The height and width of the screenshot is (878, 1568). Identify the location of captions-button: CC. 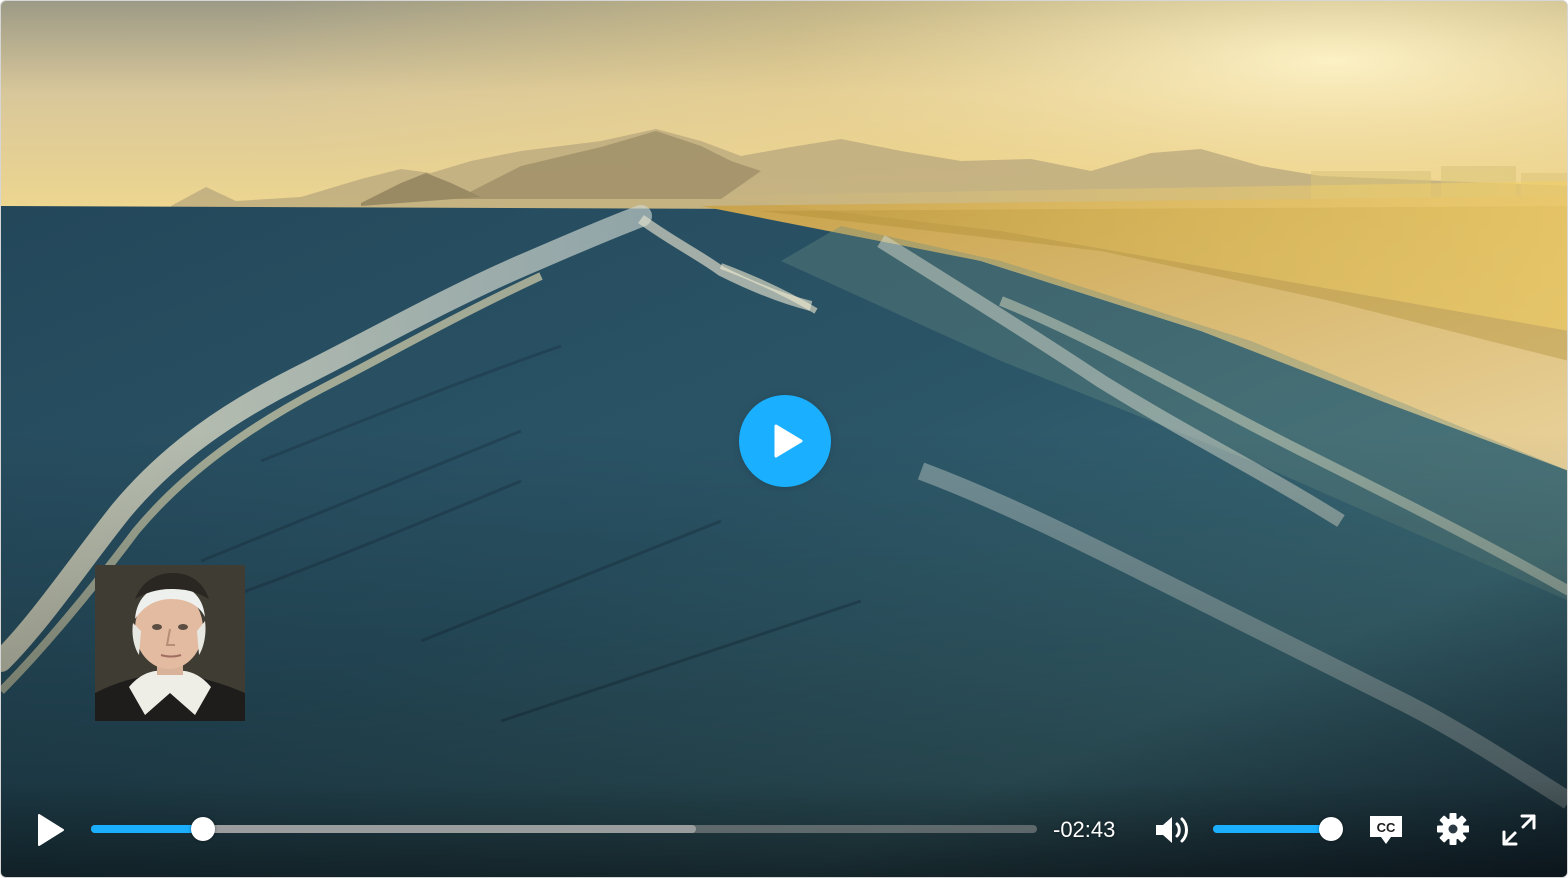
(1386, 830).